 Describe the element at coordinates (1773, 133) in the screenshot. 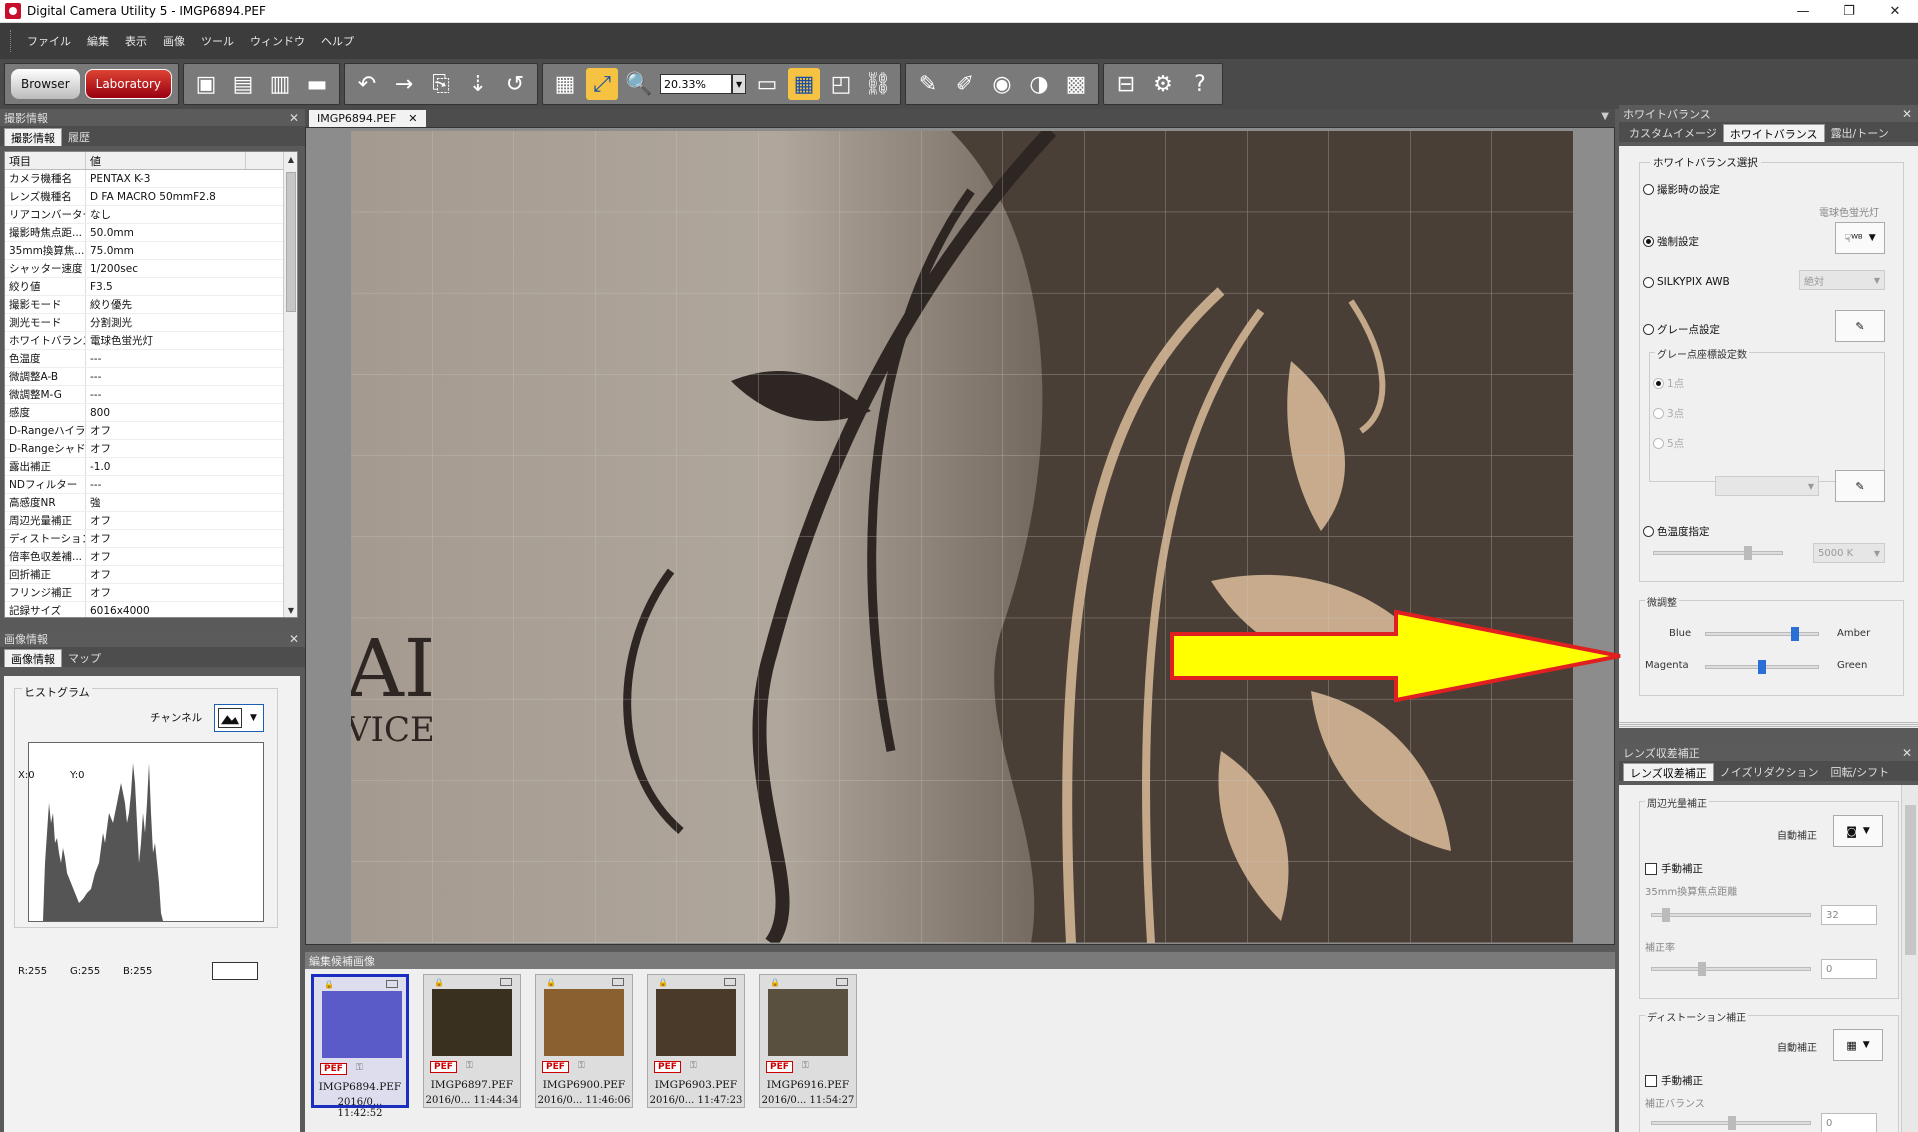

I see `tab-white-balance: ホワイトバランス` at that location.